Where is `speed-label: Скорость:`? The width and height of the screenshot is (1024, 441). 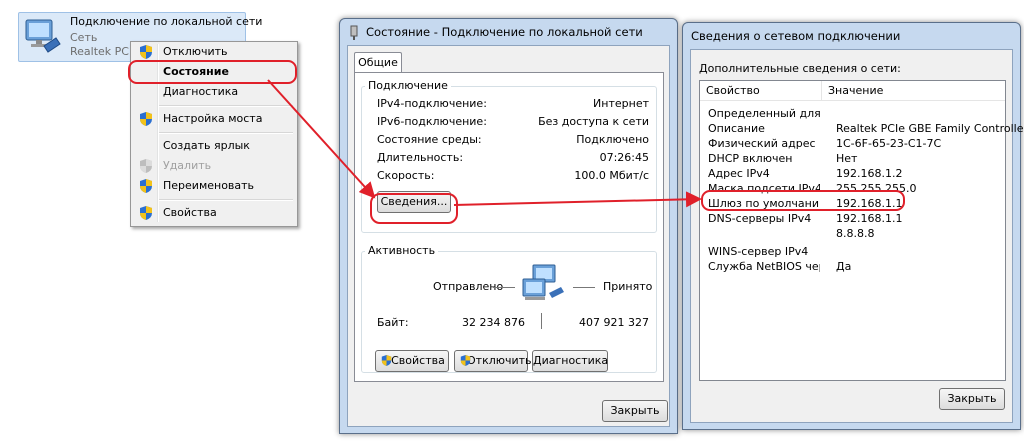
speed-label: Скорость: is located at coordinates (406, 175).